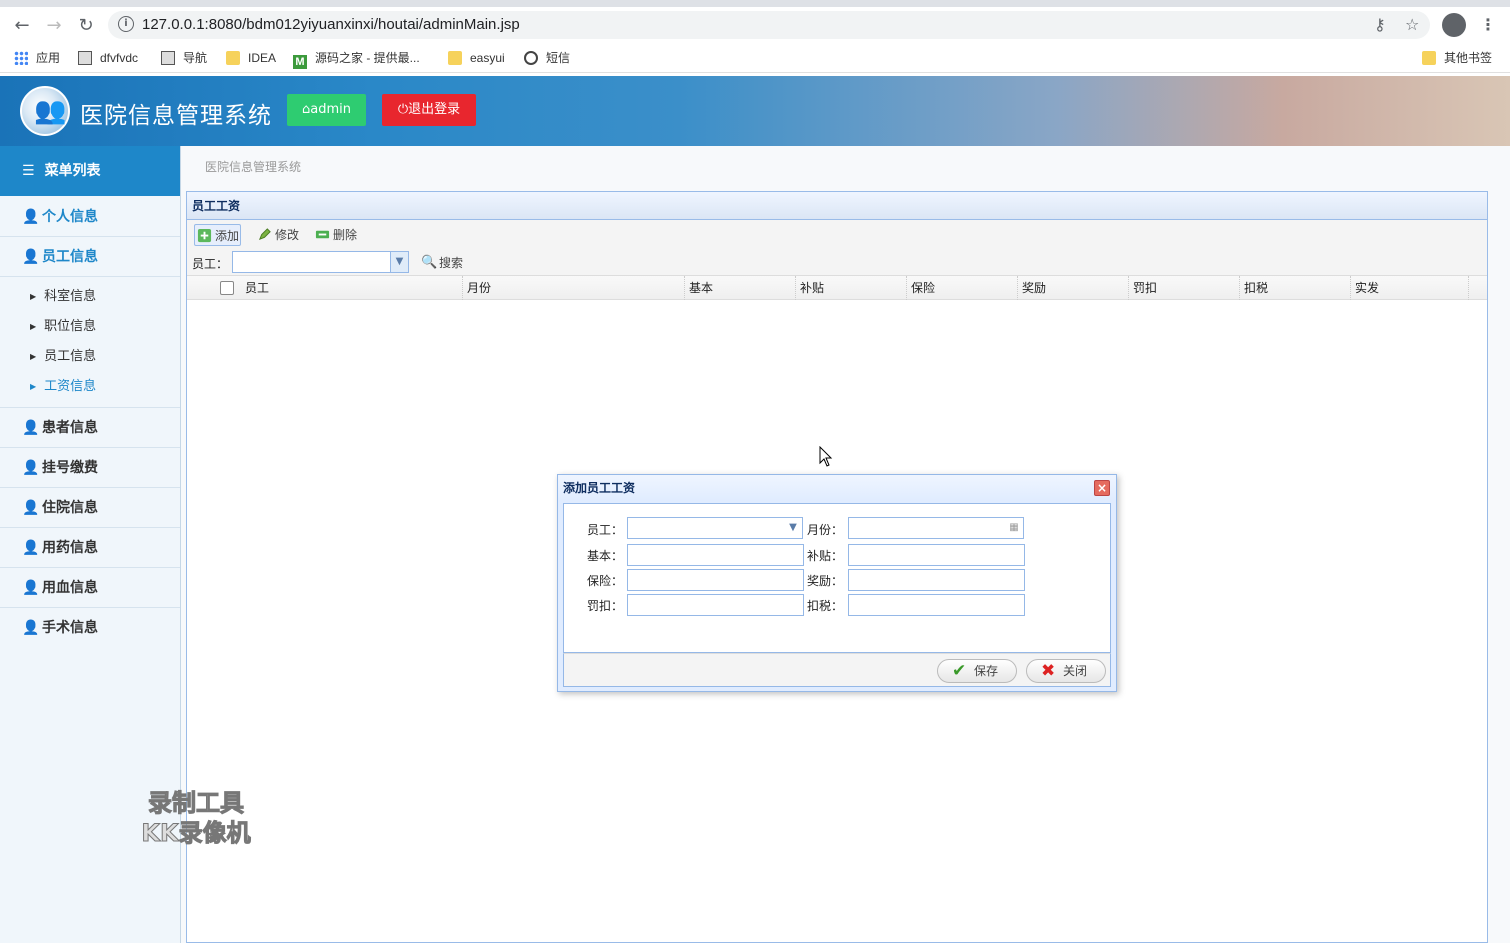  Describe the element at coordinates (403, 109) in the screenshot. I see `power-icon: ⏻` at that location.